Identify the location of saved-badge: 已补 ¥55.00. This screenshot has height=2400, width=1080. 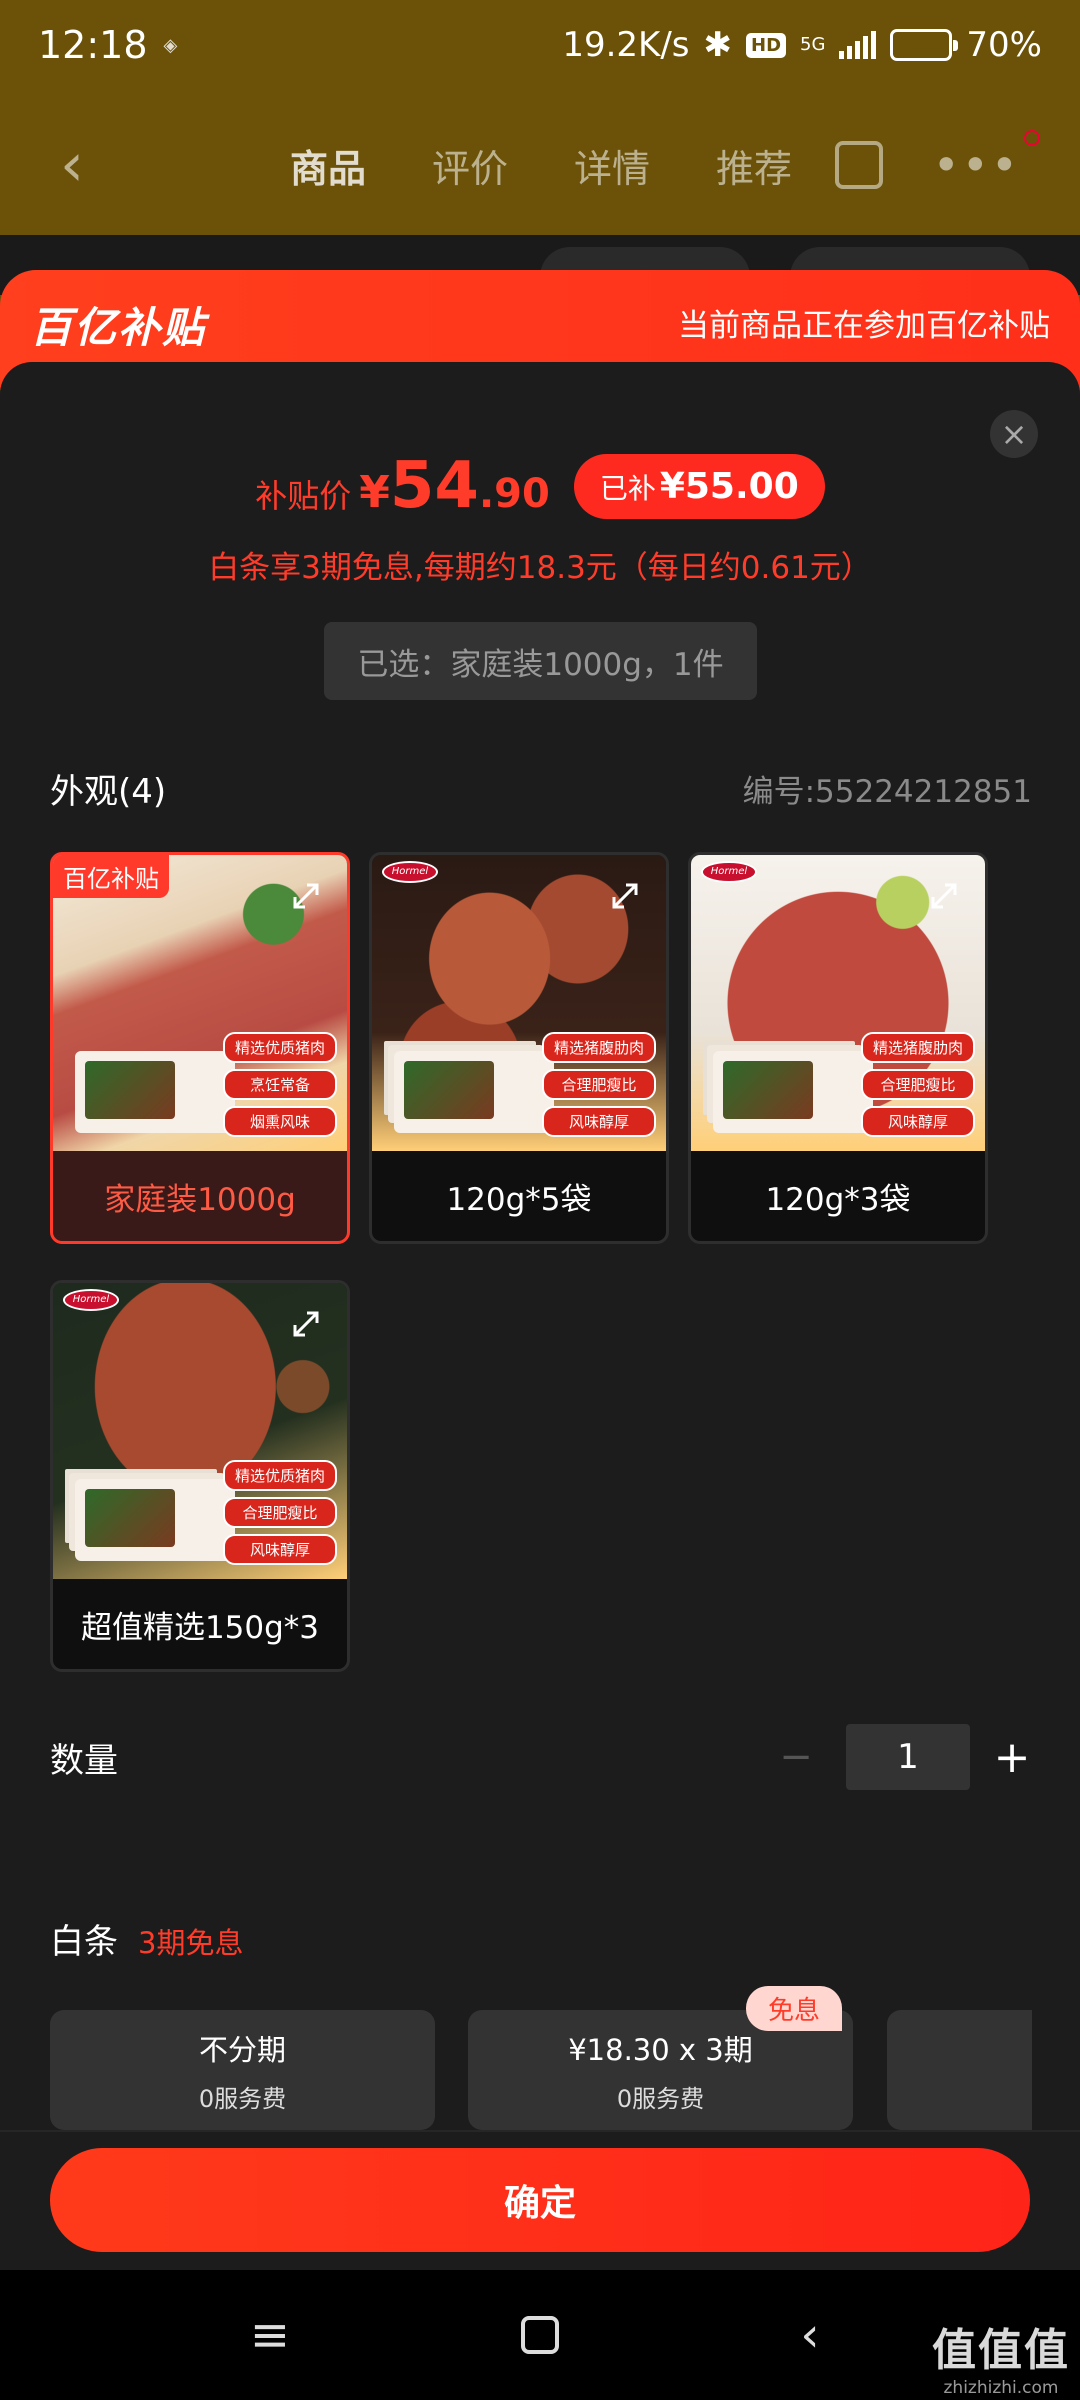
(699, 486).